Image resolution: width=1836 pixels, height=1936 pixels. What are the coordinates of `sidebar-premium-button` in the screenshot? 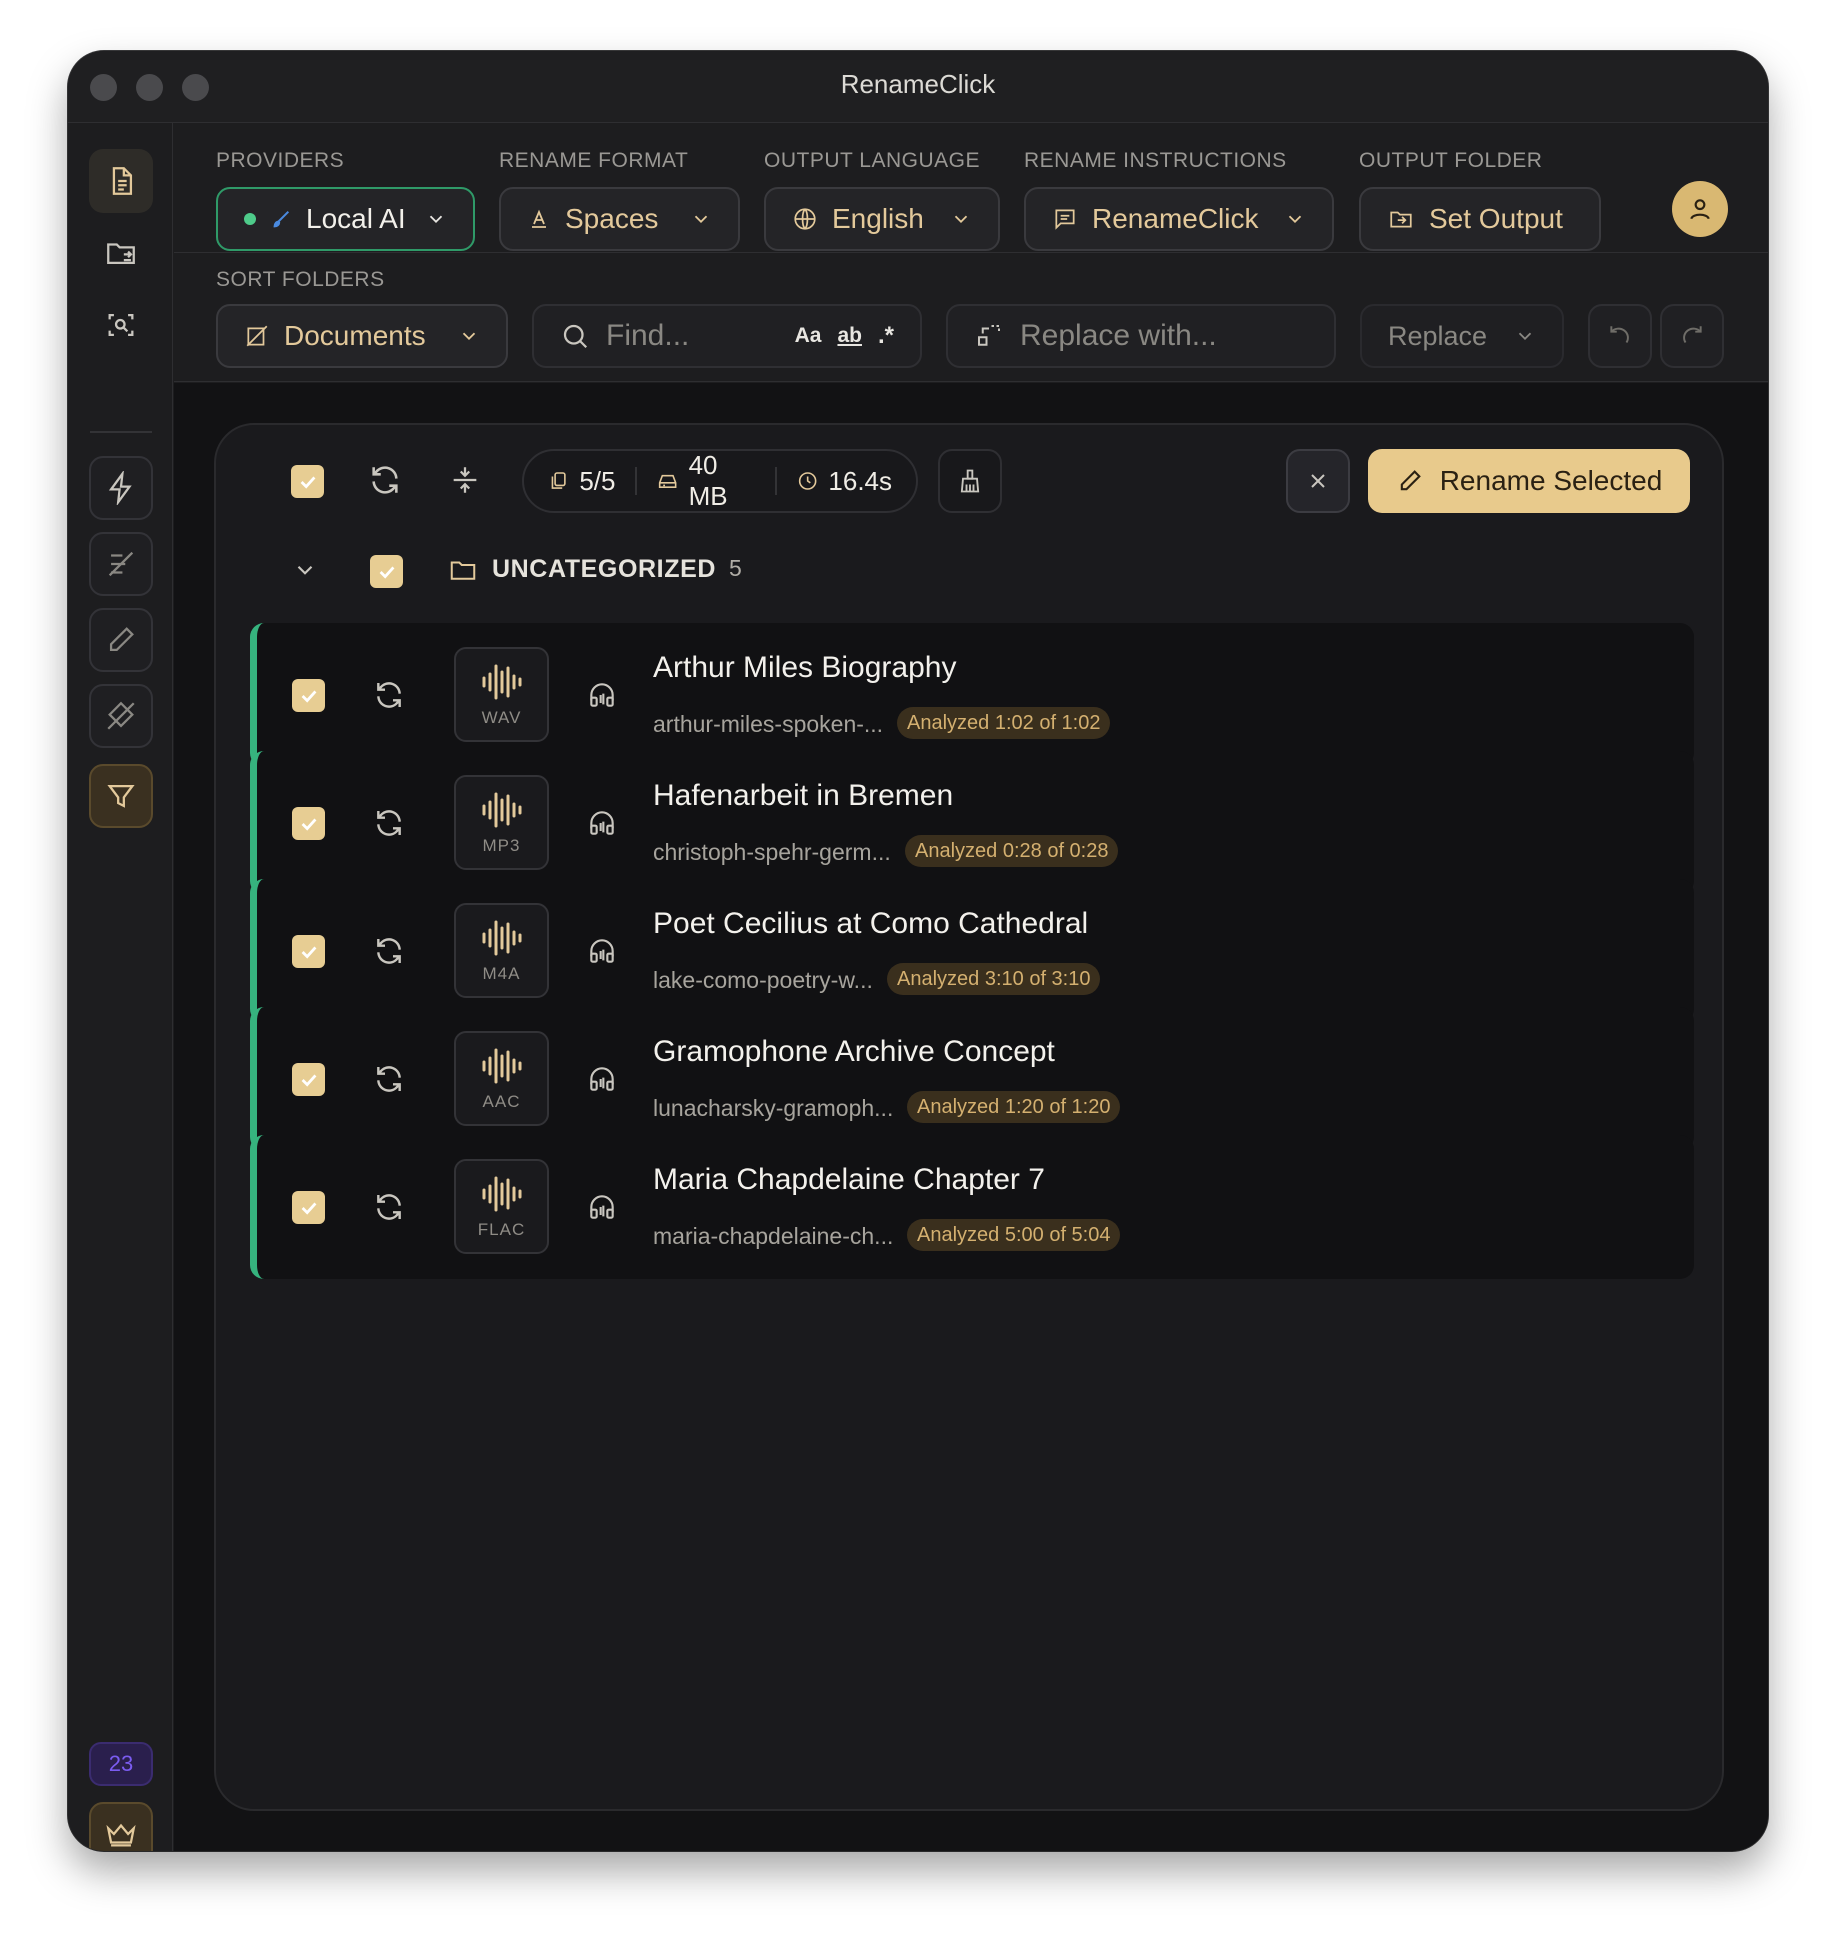 It's located at (121, 1826).